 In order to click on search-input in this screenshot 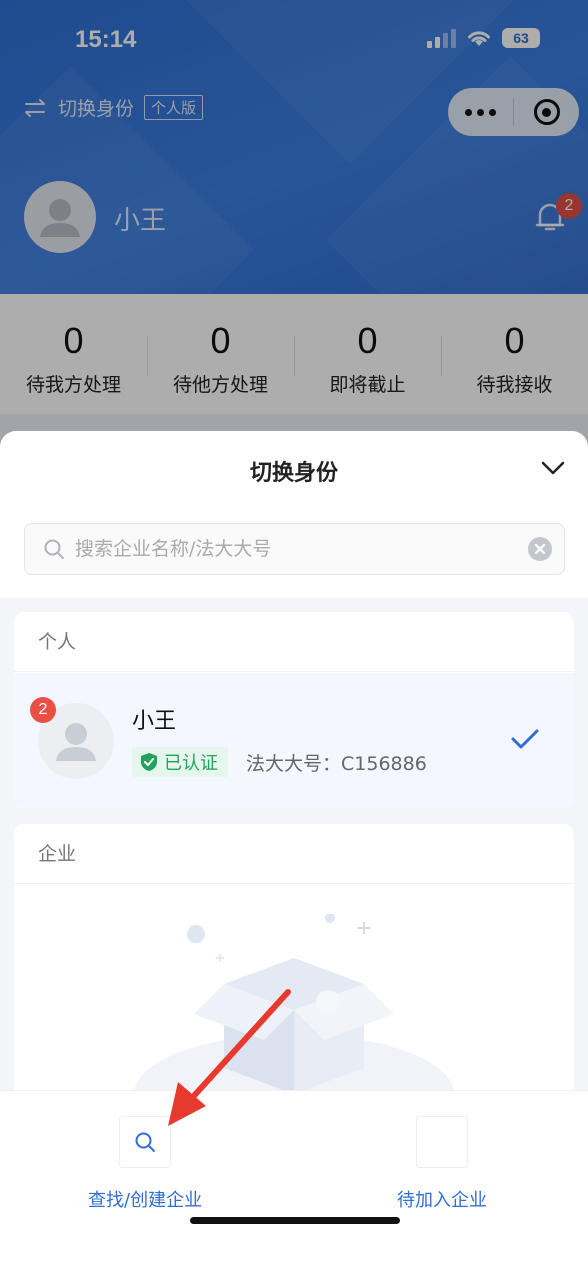, I will do `click(301, 549)`.